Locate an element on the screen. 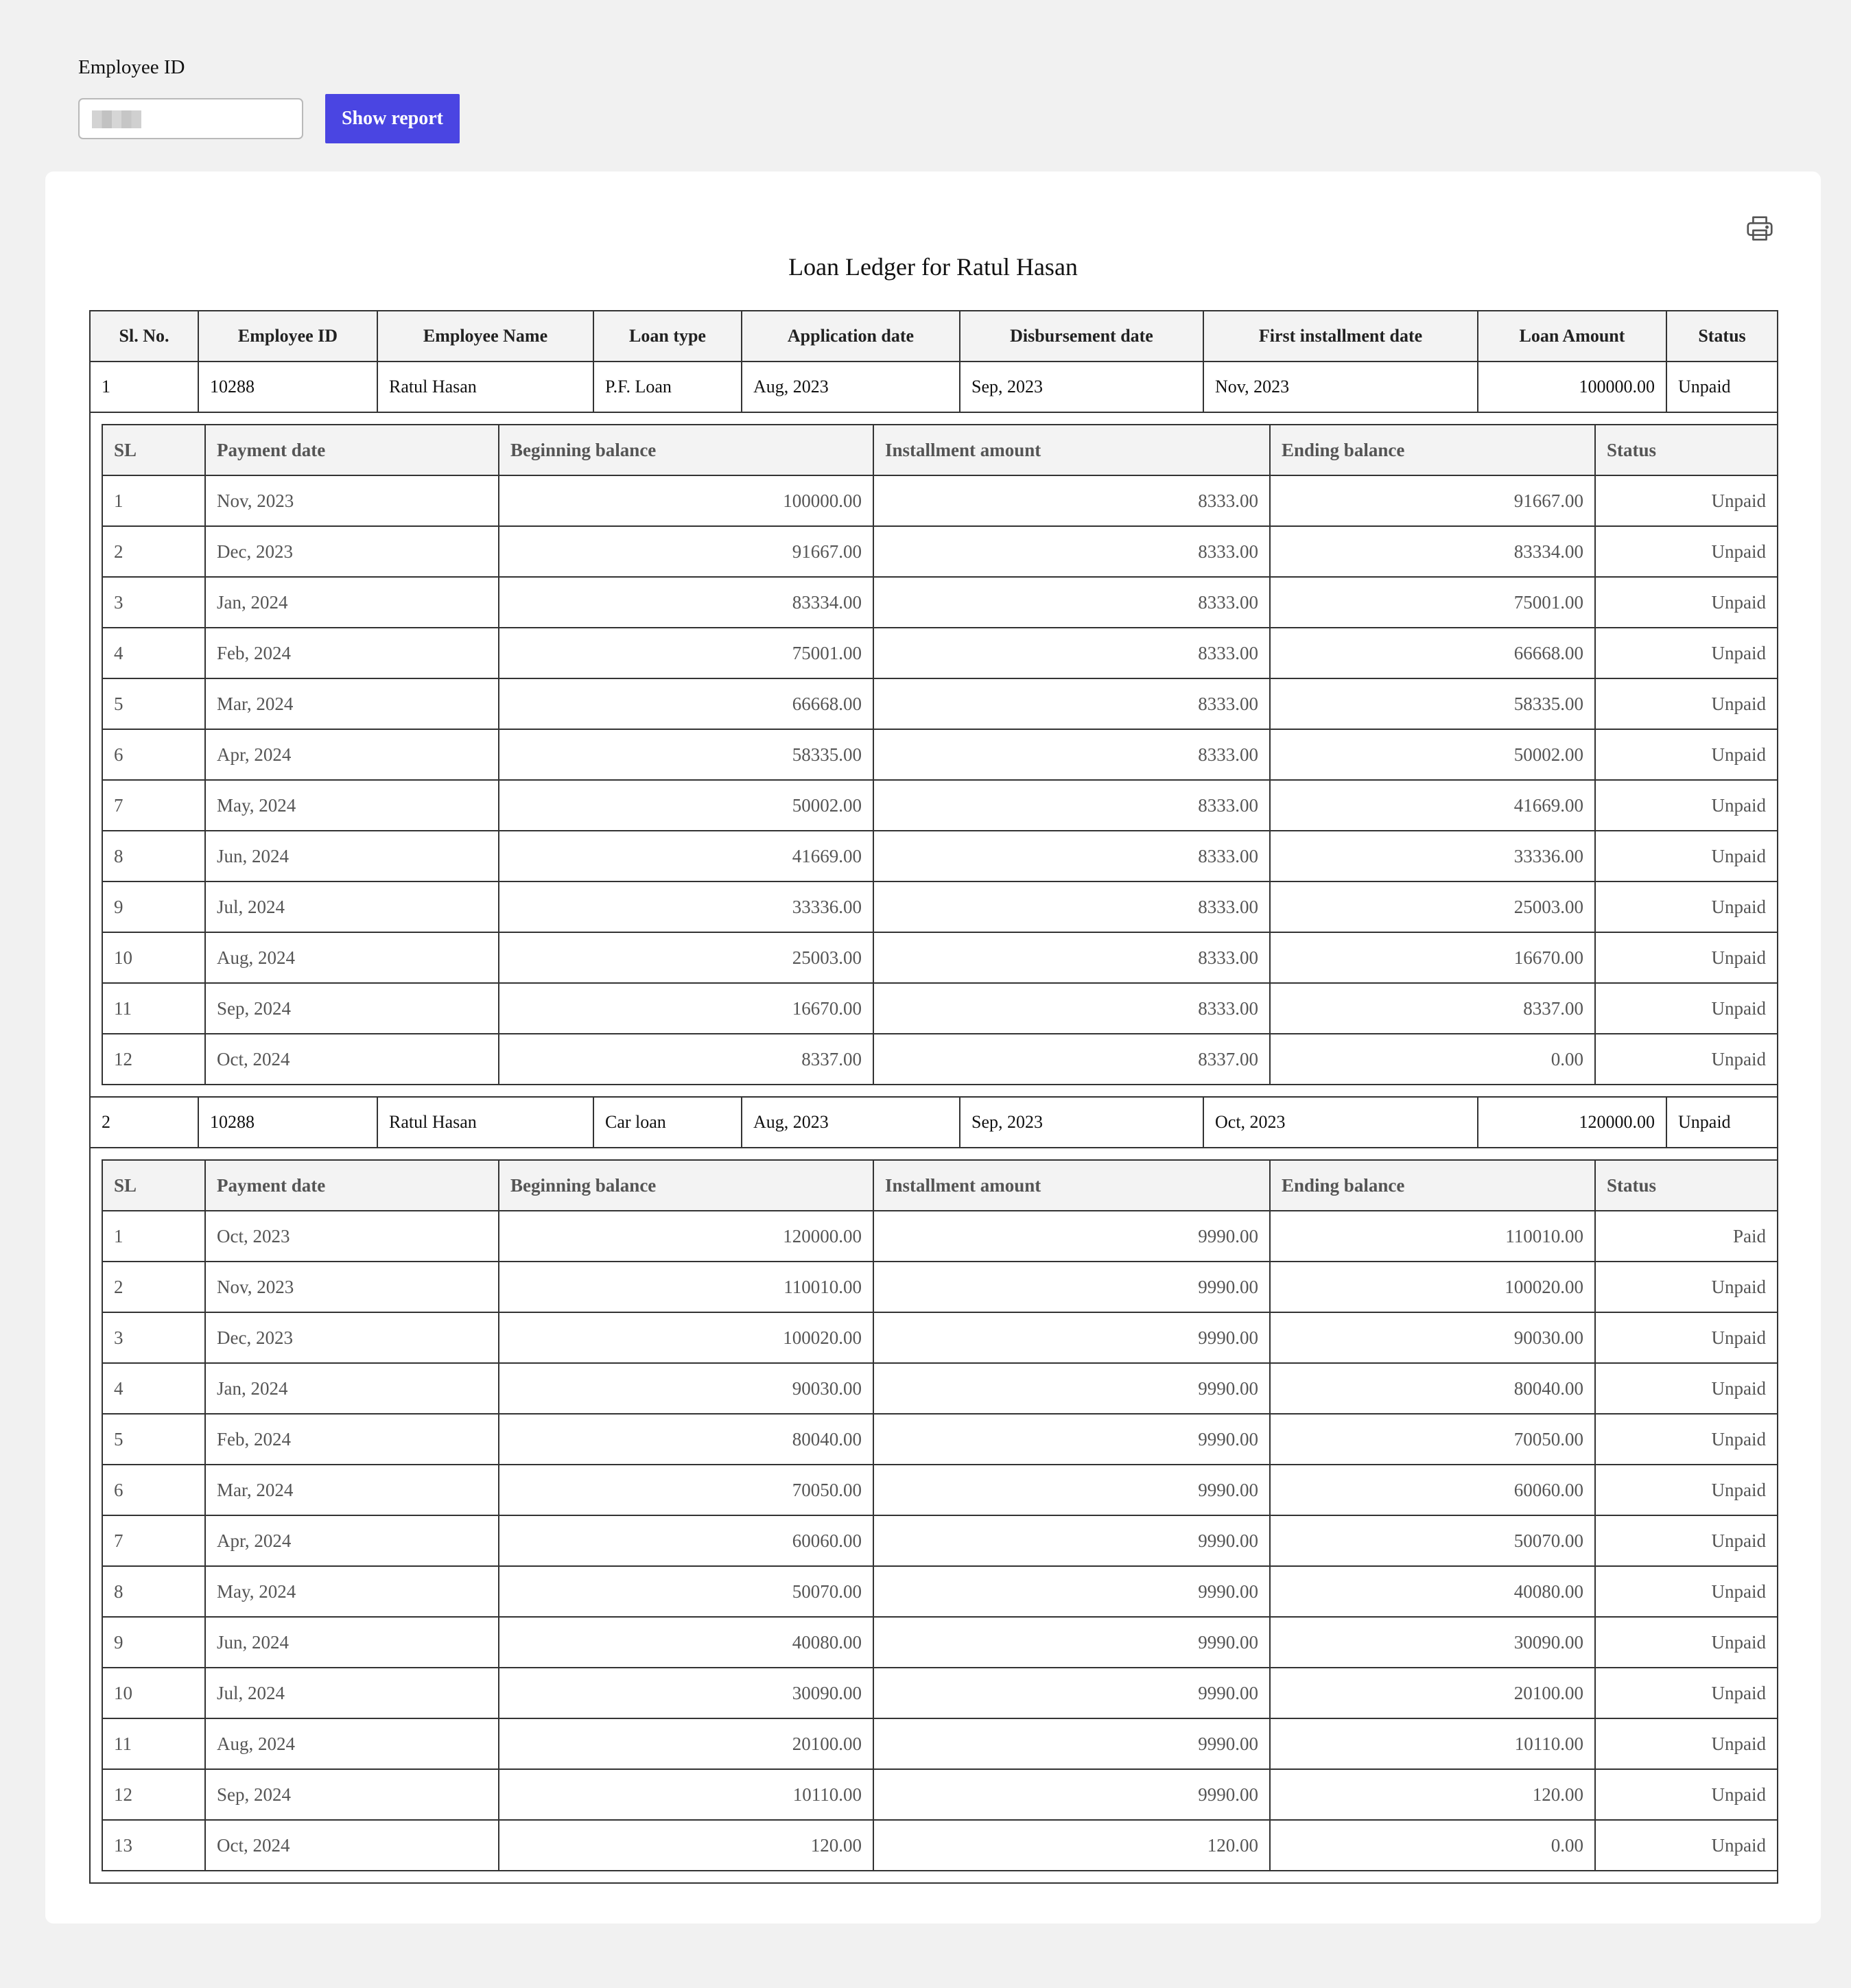 This screenshot has width=1851, height=1988. schedule-cell-ending-balance: 50070.00 is located at coordinates (1432, 1541).